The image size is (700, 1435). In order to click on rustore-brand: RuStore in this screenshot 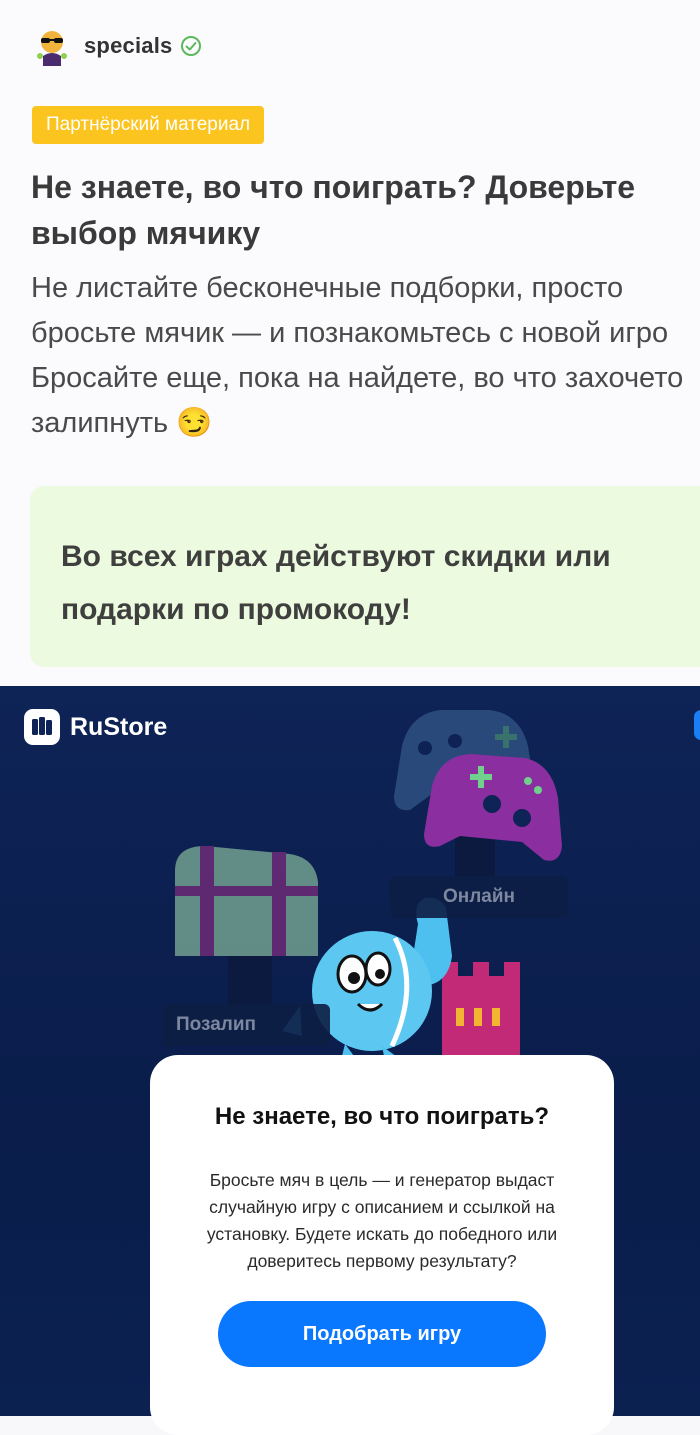, I will do `click(95, 727)`.